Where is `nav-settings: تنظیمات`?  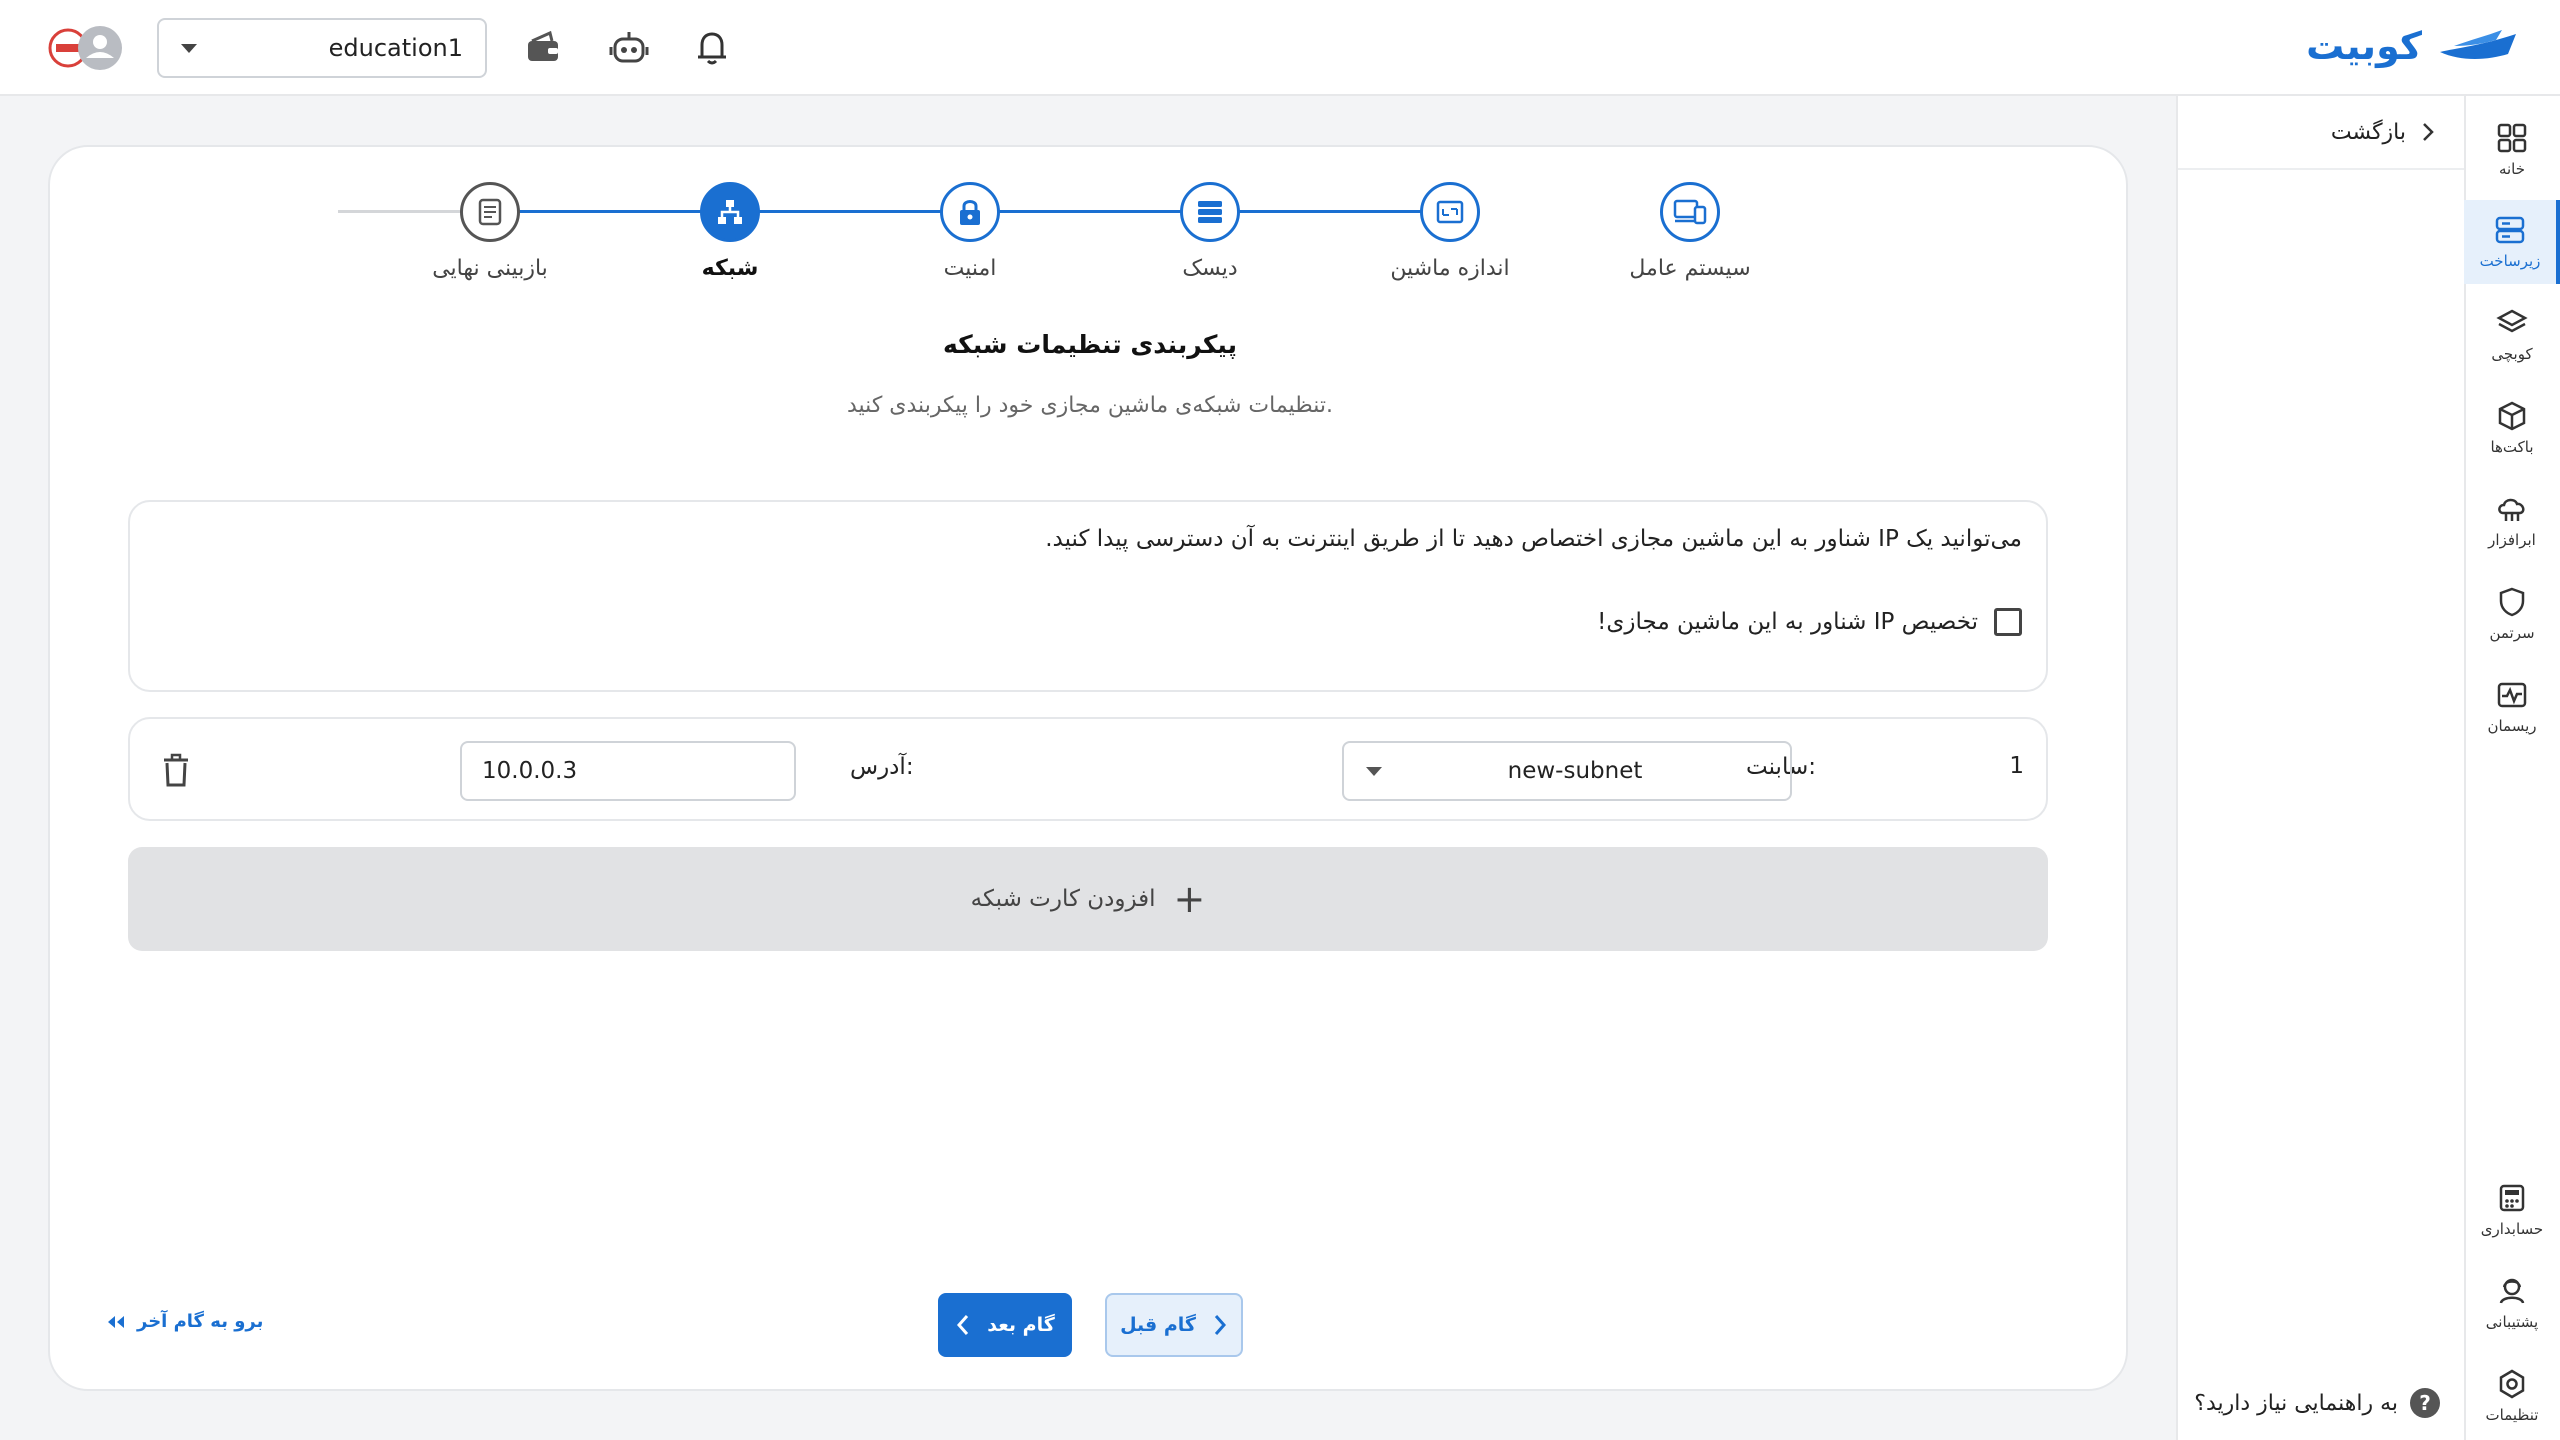 nav-settings: تنظیمات is located at coordinates (2512, 1396).